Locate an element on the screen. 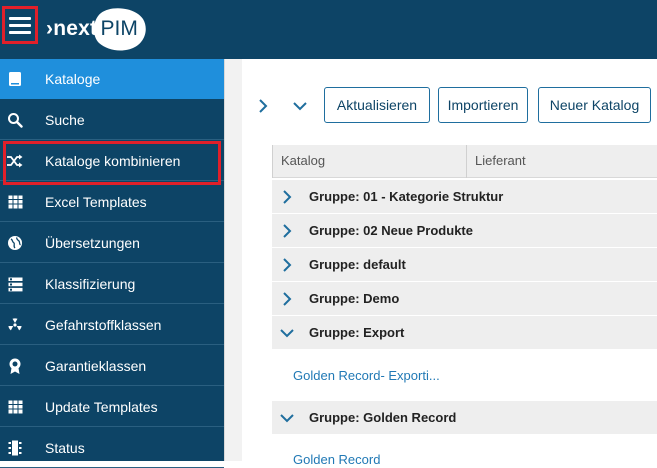  group-row: Gruppe: 01 - Kategorie Struktur is located at coordinates (464, 197).